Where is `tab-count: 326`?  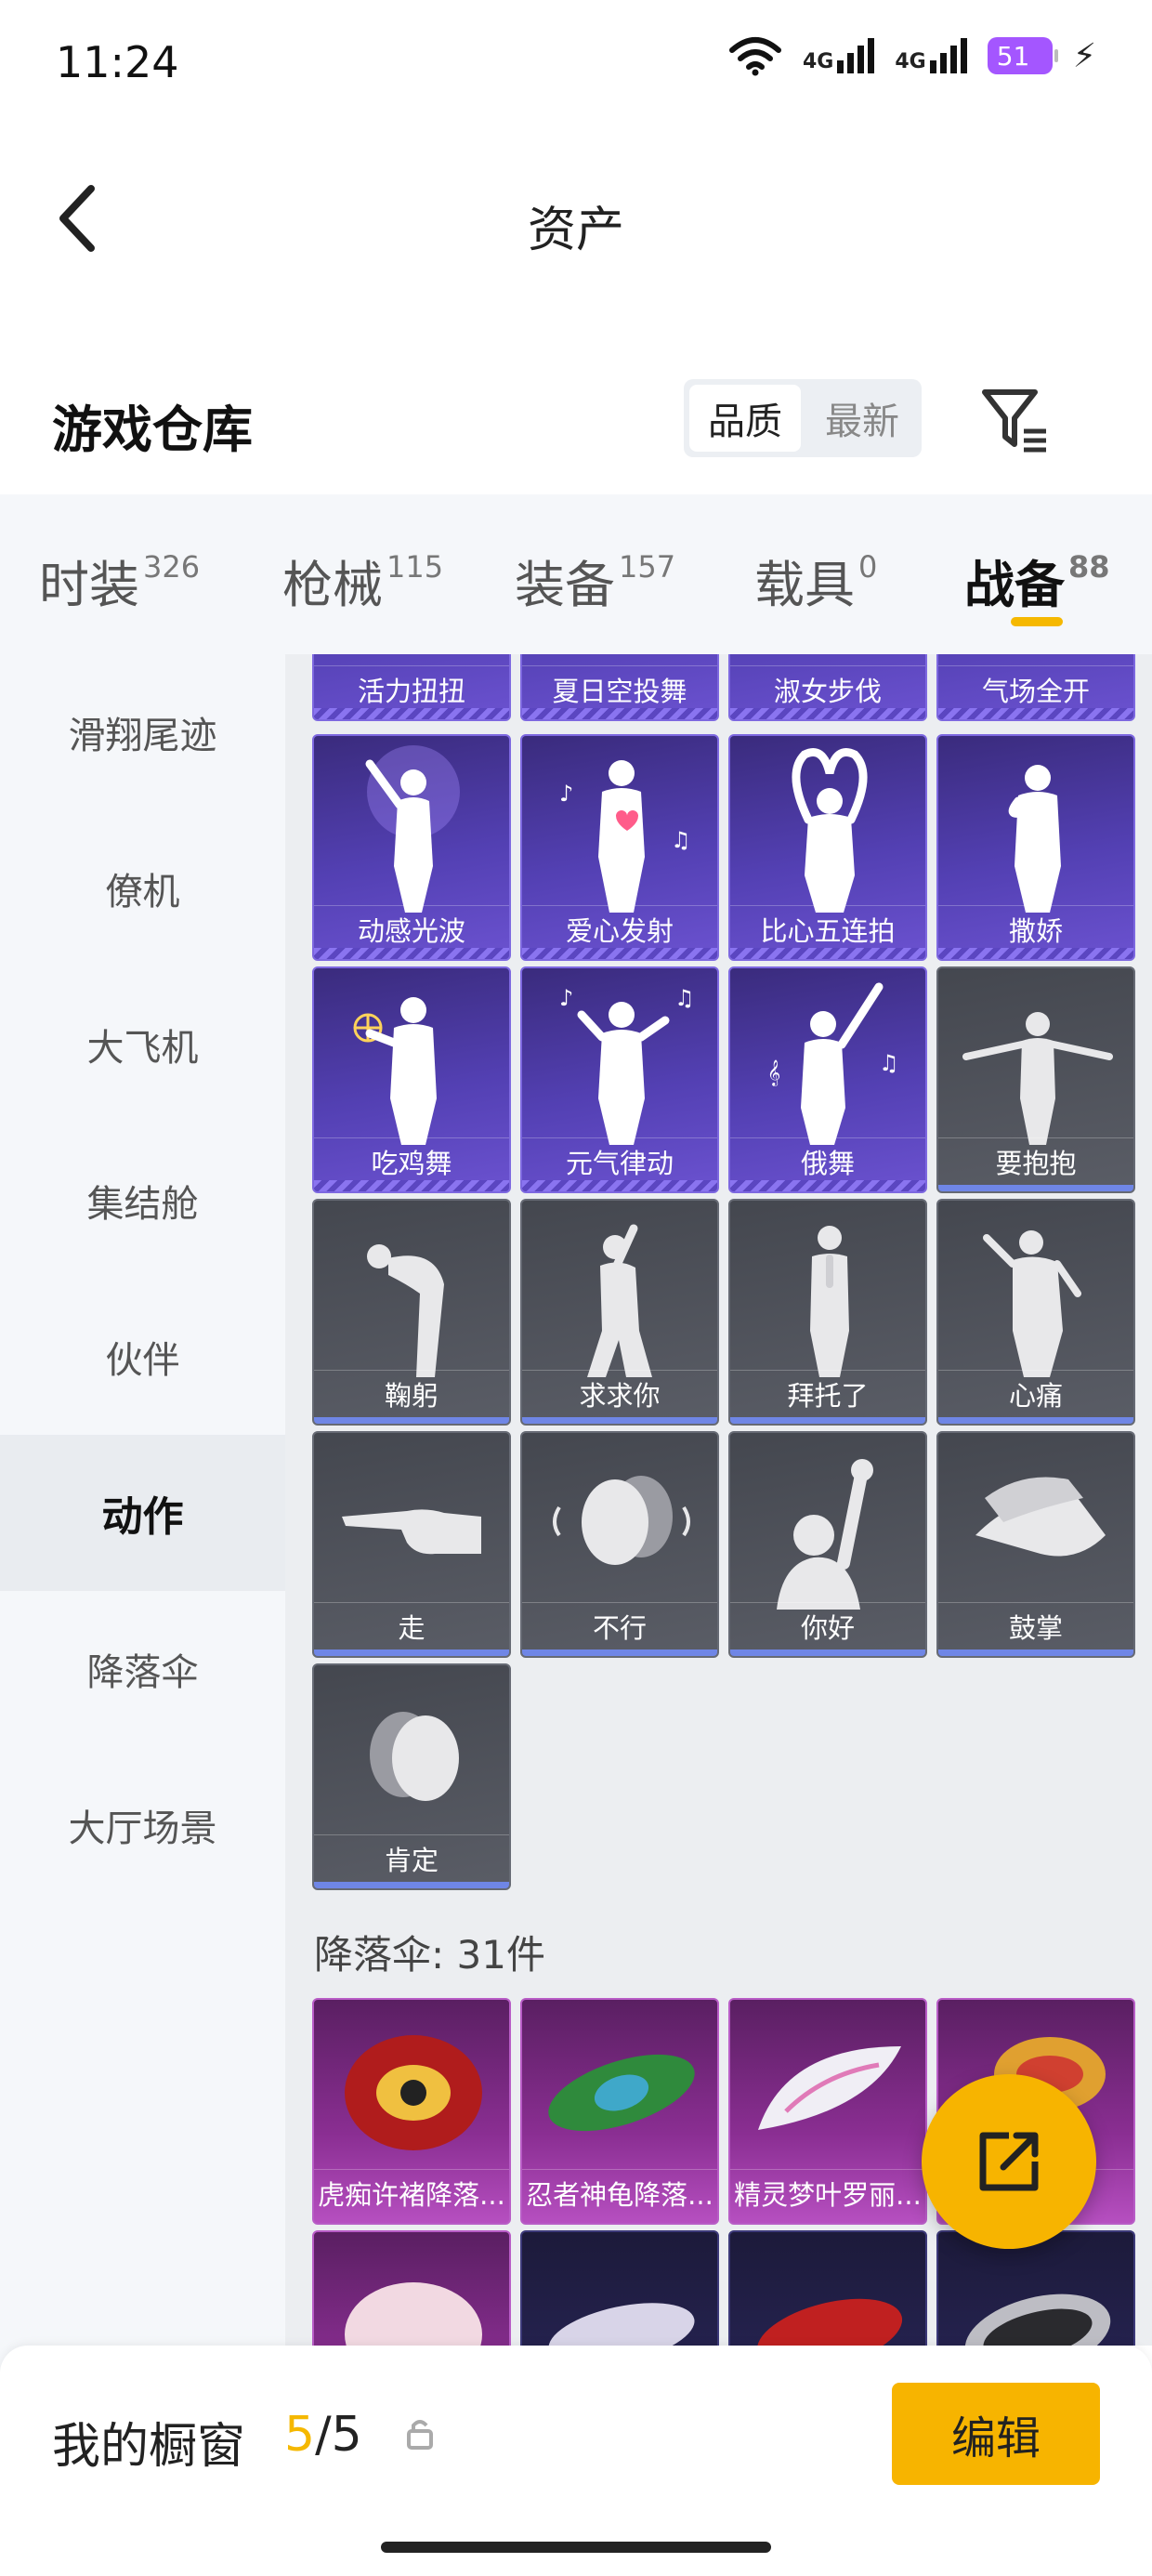
tab-count: 326 is located at coordinates (172, 567).